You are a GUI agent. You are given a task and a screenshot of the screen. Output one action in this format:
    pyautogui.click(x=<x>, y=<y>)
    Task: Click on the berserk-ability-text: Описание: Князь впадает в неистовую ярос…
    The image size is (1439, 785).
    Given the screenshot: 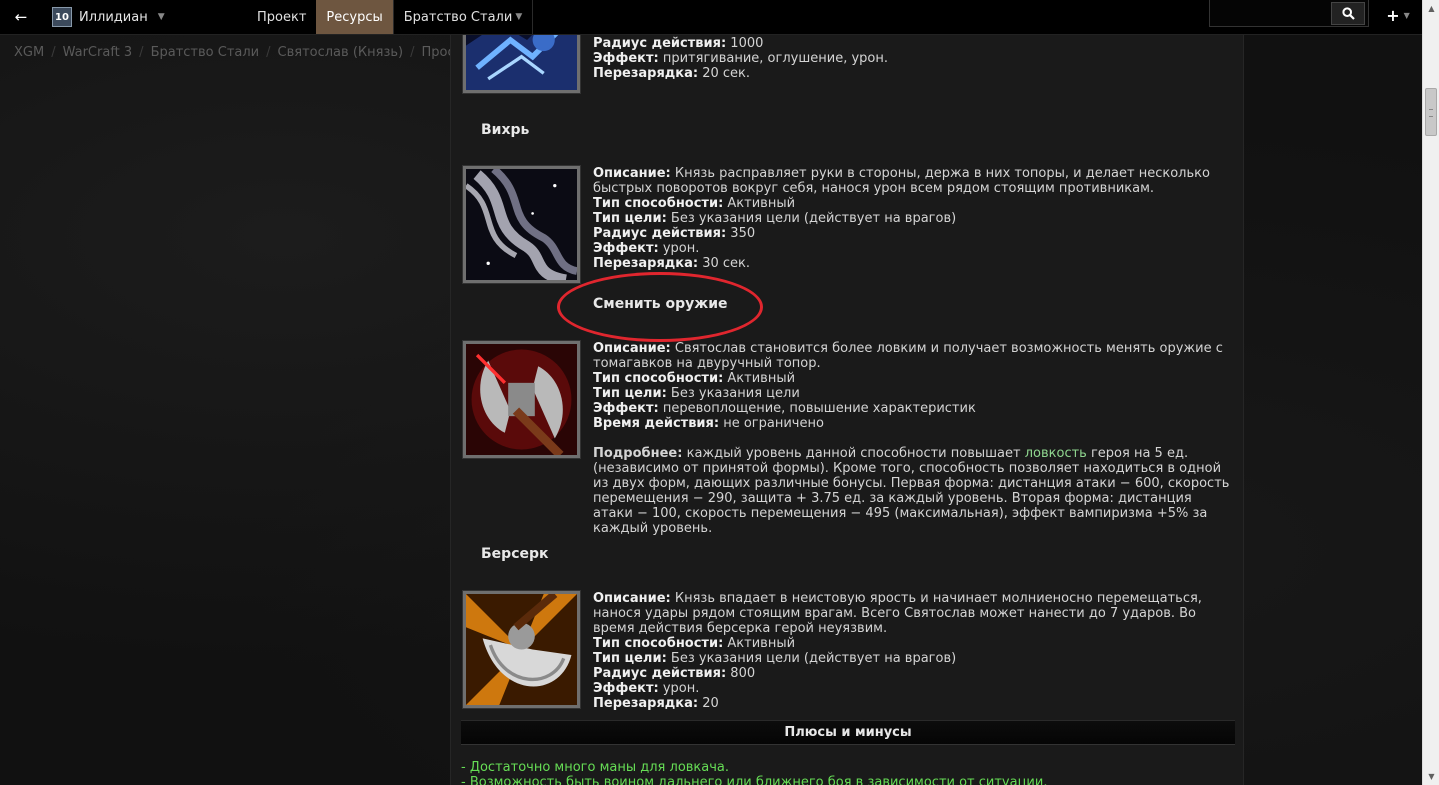 What is the action you would take?
    pyautogui.click(x=897, y=651)
    